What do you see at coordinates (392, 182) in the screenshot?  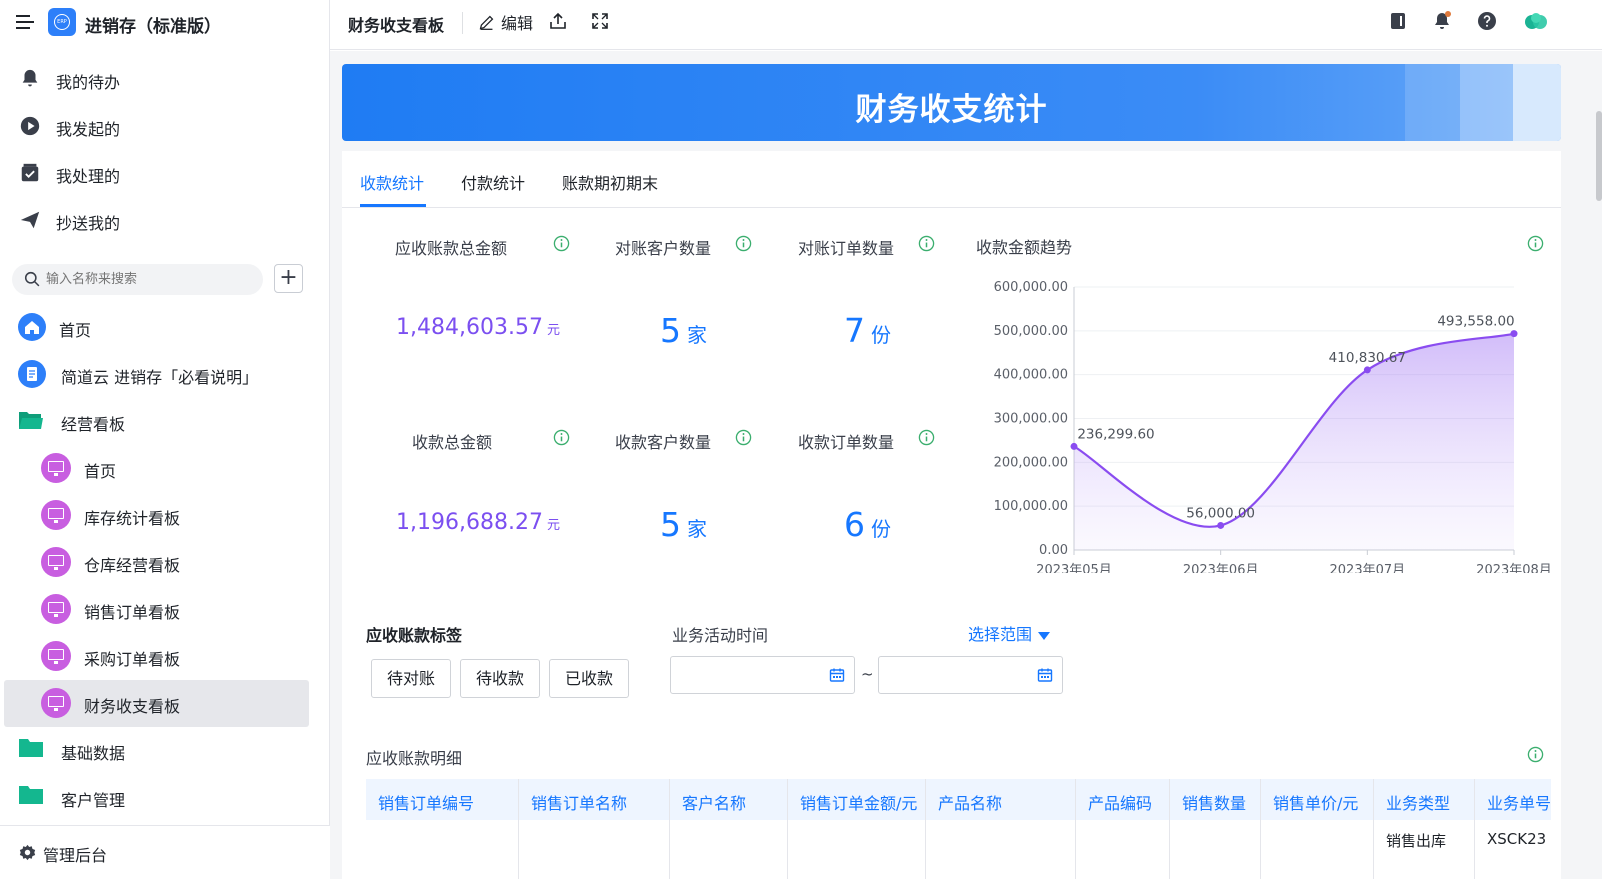 I see `tab-receipts: 收款统计` at bounding box center [392, 182].